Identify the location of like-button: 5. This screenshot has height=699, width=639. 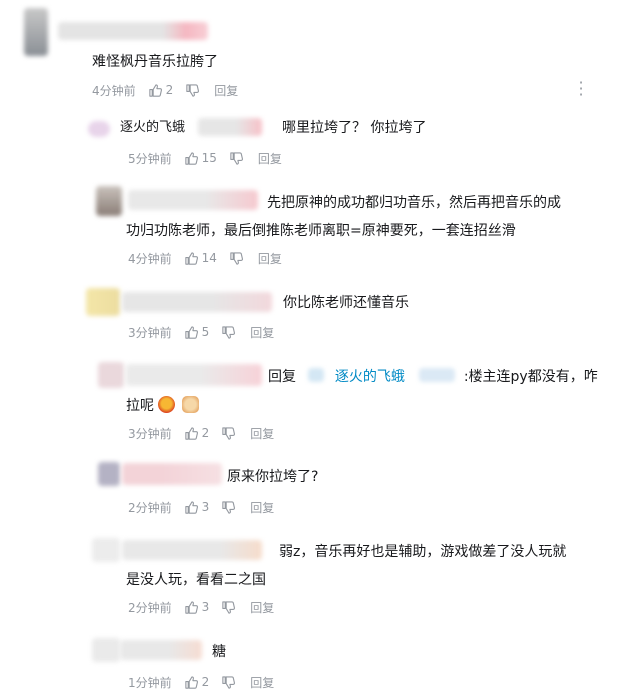
(197, 332).